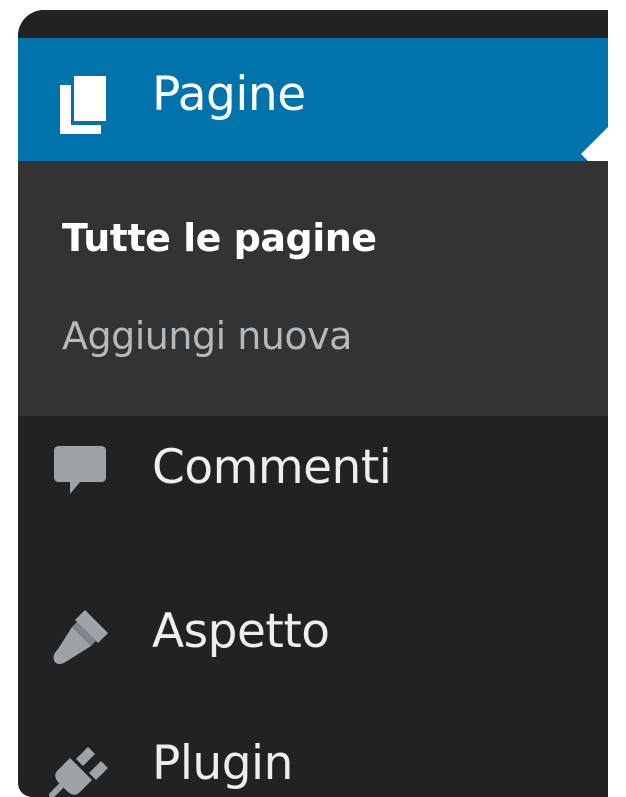 The width and height of the screenshot is (626, 797). I want to click on sidebar-item-aspetto: Aspetto, so click(313, 639).